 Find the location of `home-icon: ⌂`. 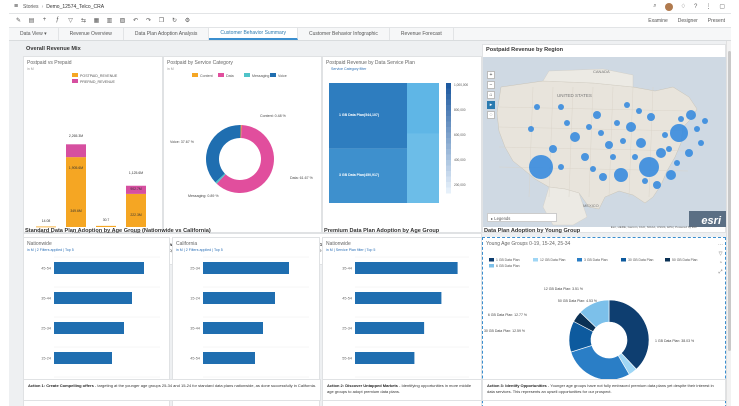

home-icon: ⌂ is located at coordinates (491, 95).